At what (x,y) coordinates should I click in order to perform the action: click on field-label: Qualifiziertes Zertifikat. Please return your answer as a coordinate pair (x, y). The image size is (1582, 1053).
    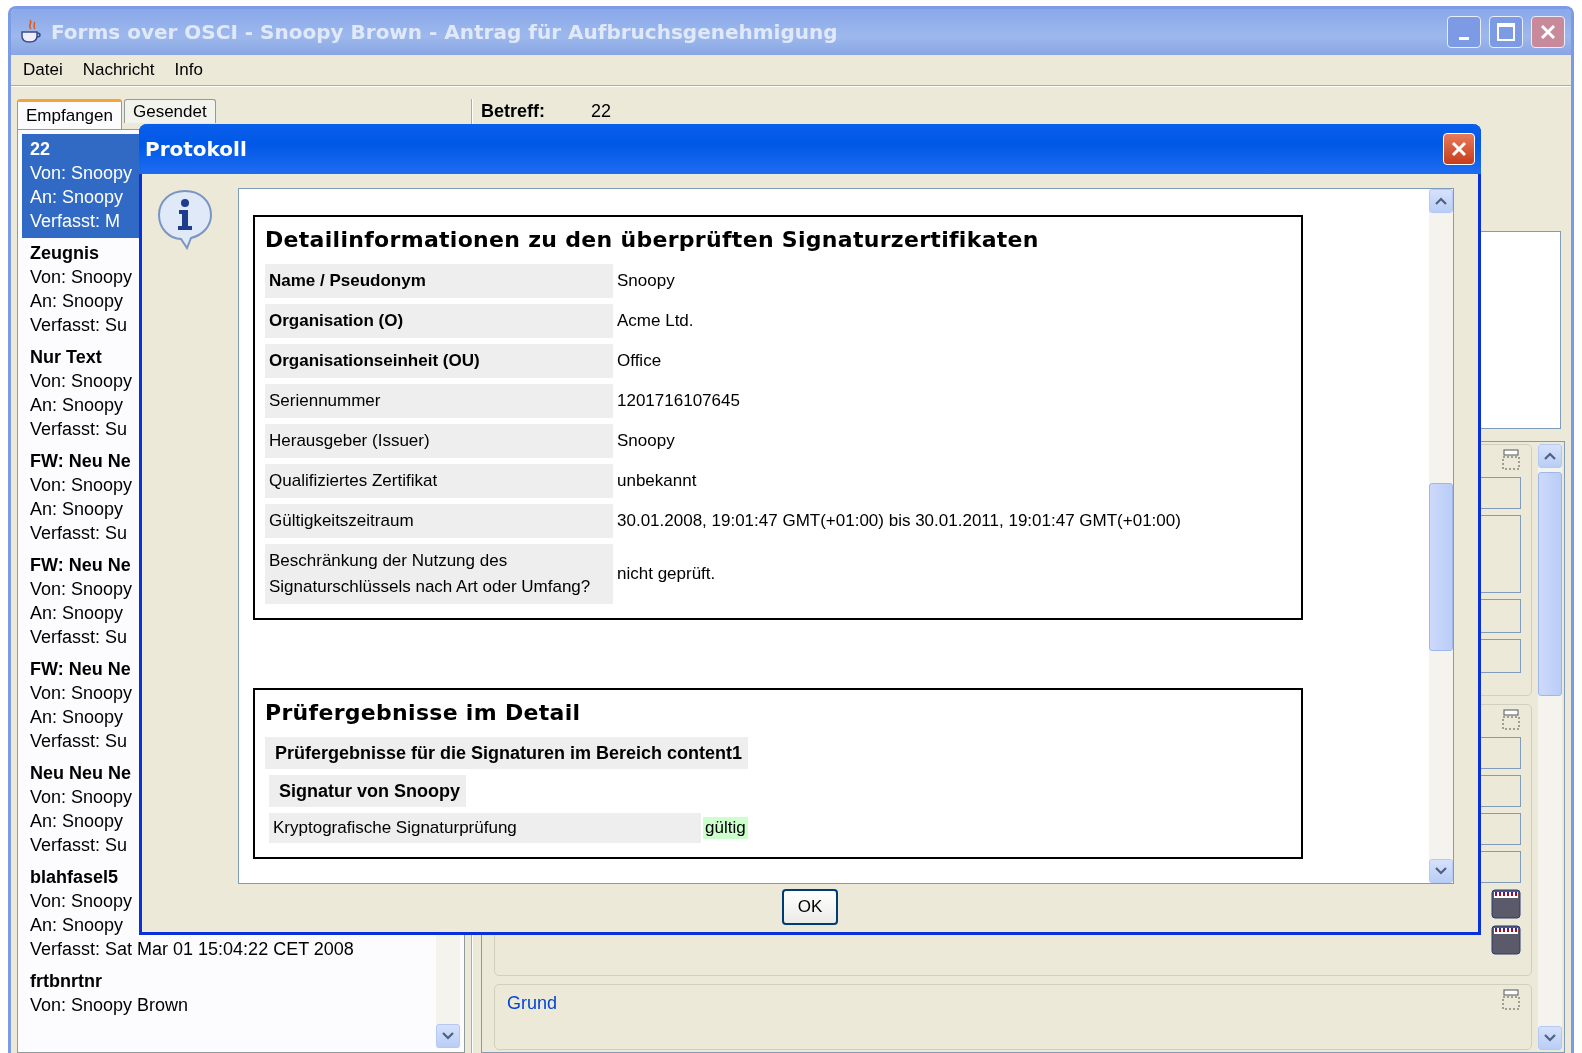
    Looking at the image, I should click on (439, 481).